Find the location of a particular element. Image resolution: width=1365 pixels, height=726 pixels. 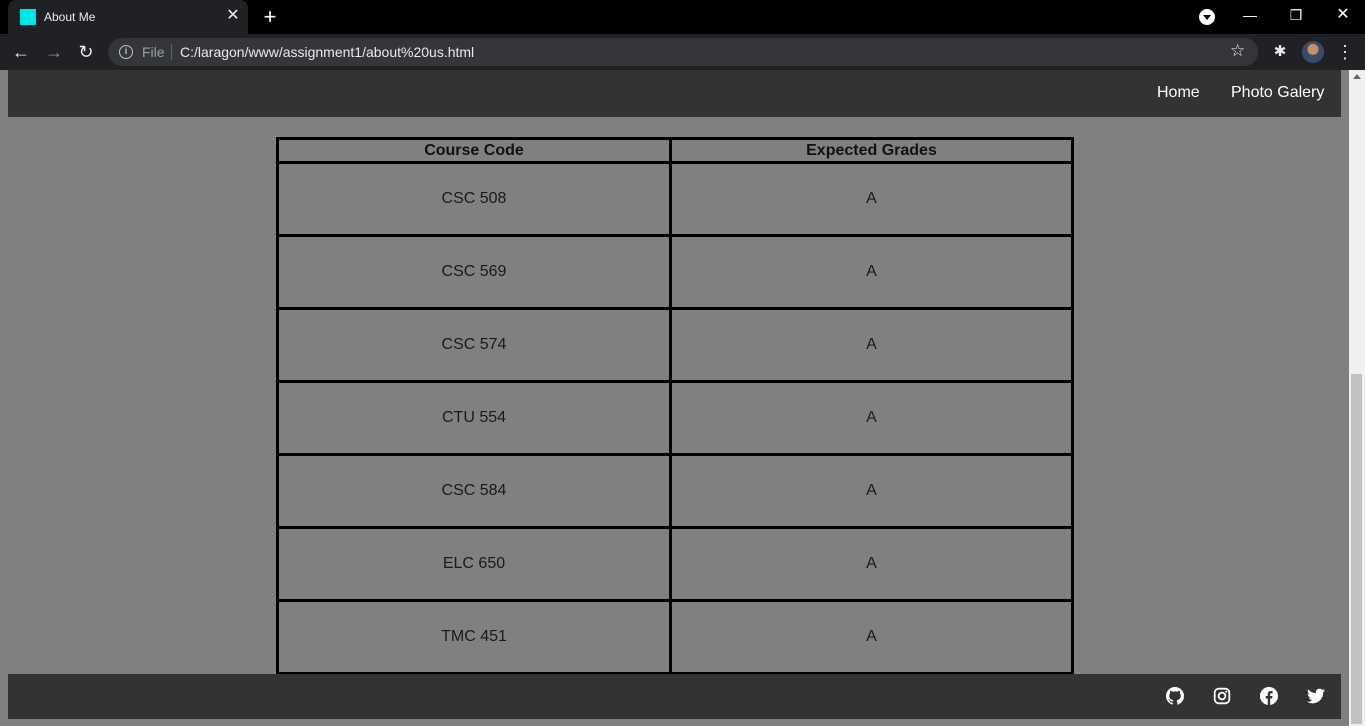

site-navbar: Home Photo Galery is located at coordinates (674, 93).